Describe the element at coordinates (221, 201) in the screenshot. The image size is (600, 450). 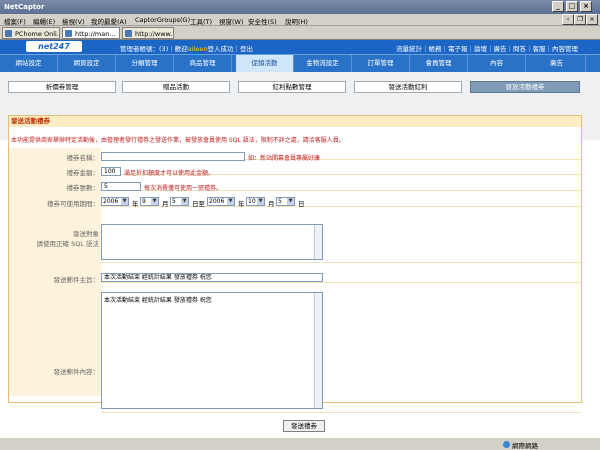
I see `end-year-select: 2006 ▼` at that location.